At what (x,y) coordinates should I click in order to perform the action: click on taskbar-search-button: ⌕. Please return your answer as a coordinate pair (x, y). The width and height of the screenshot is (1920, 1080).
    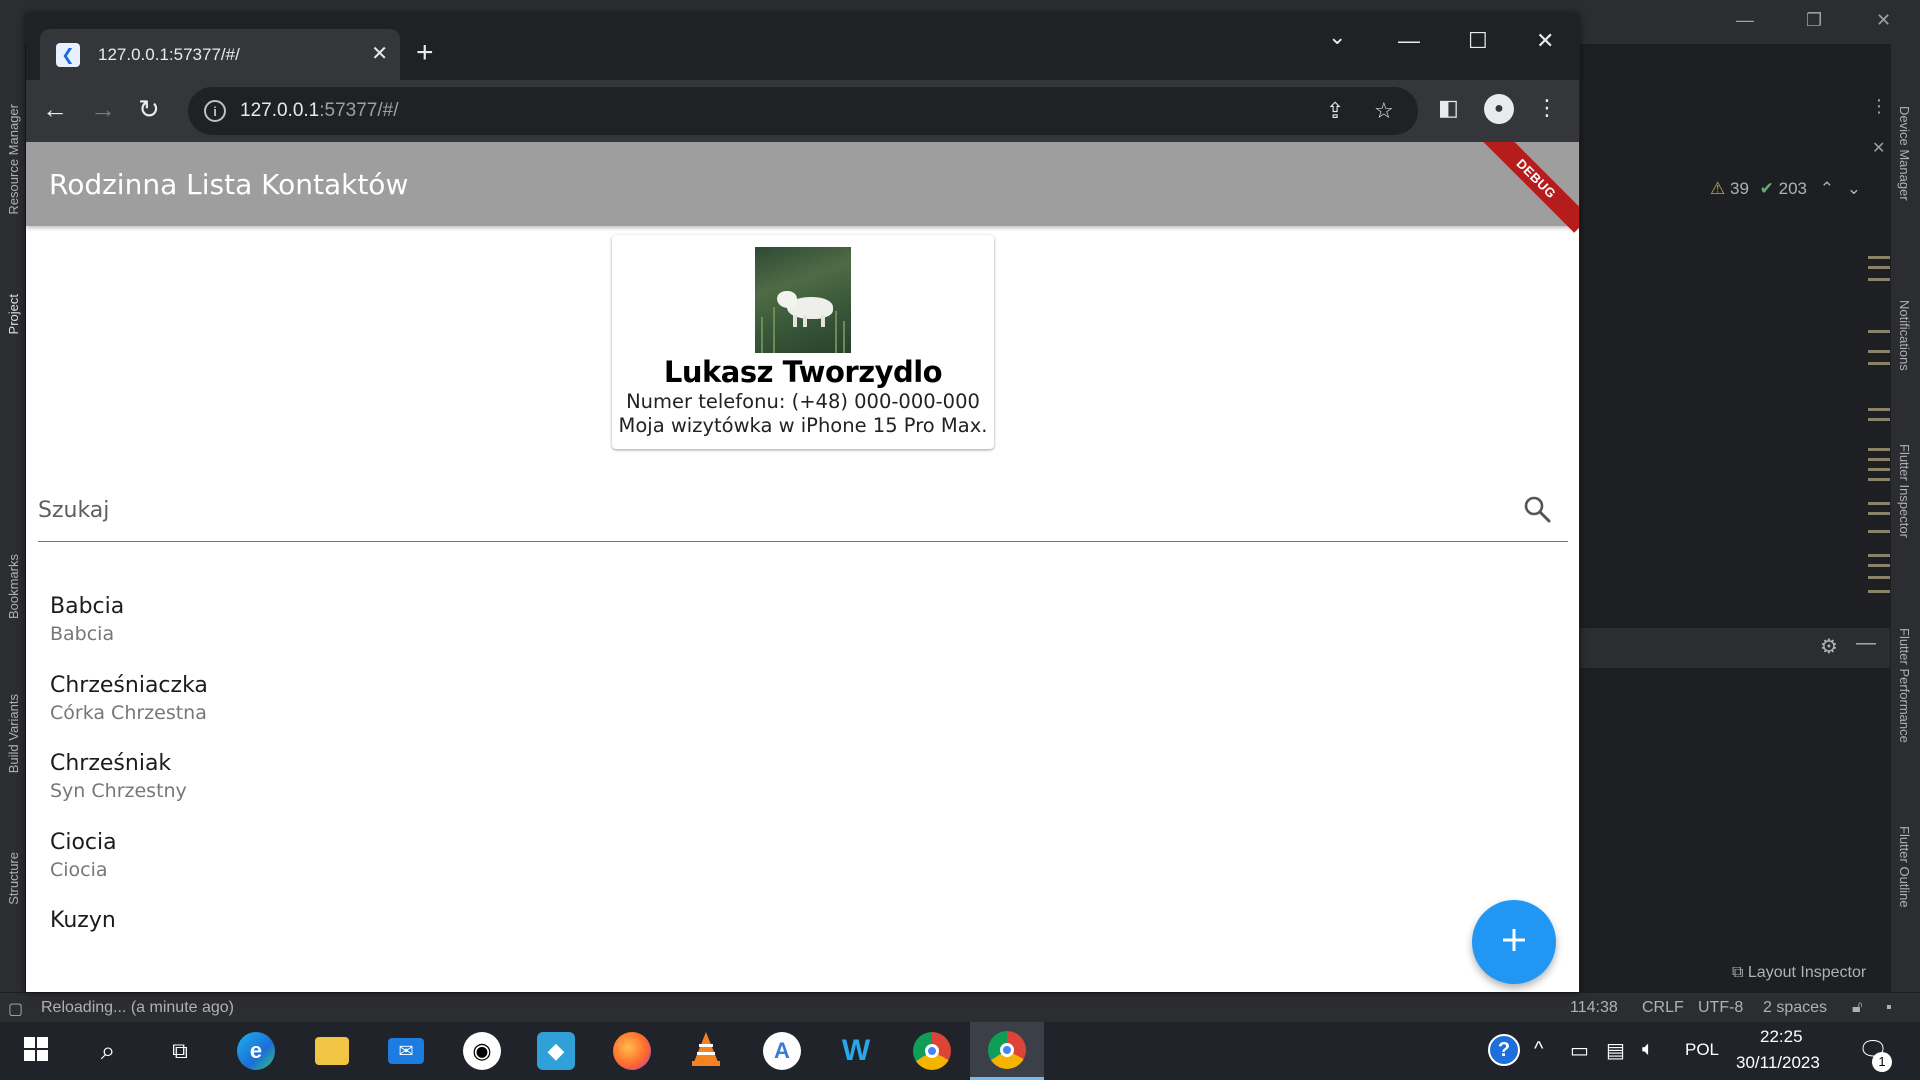
    Looking at the image, I should click on (108, 1051).